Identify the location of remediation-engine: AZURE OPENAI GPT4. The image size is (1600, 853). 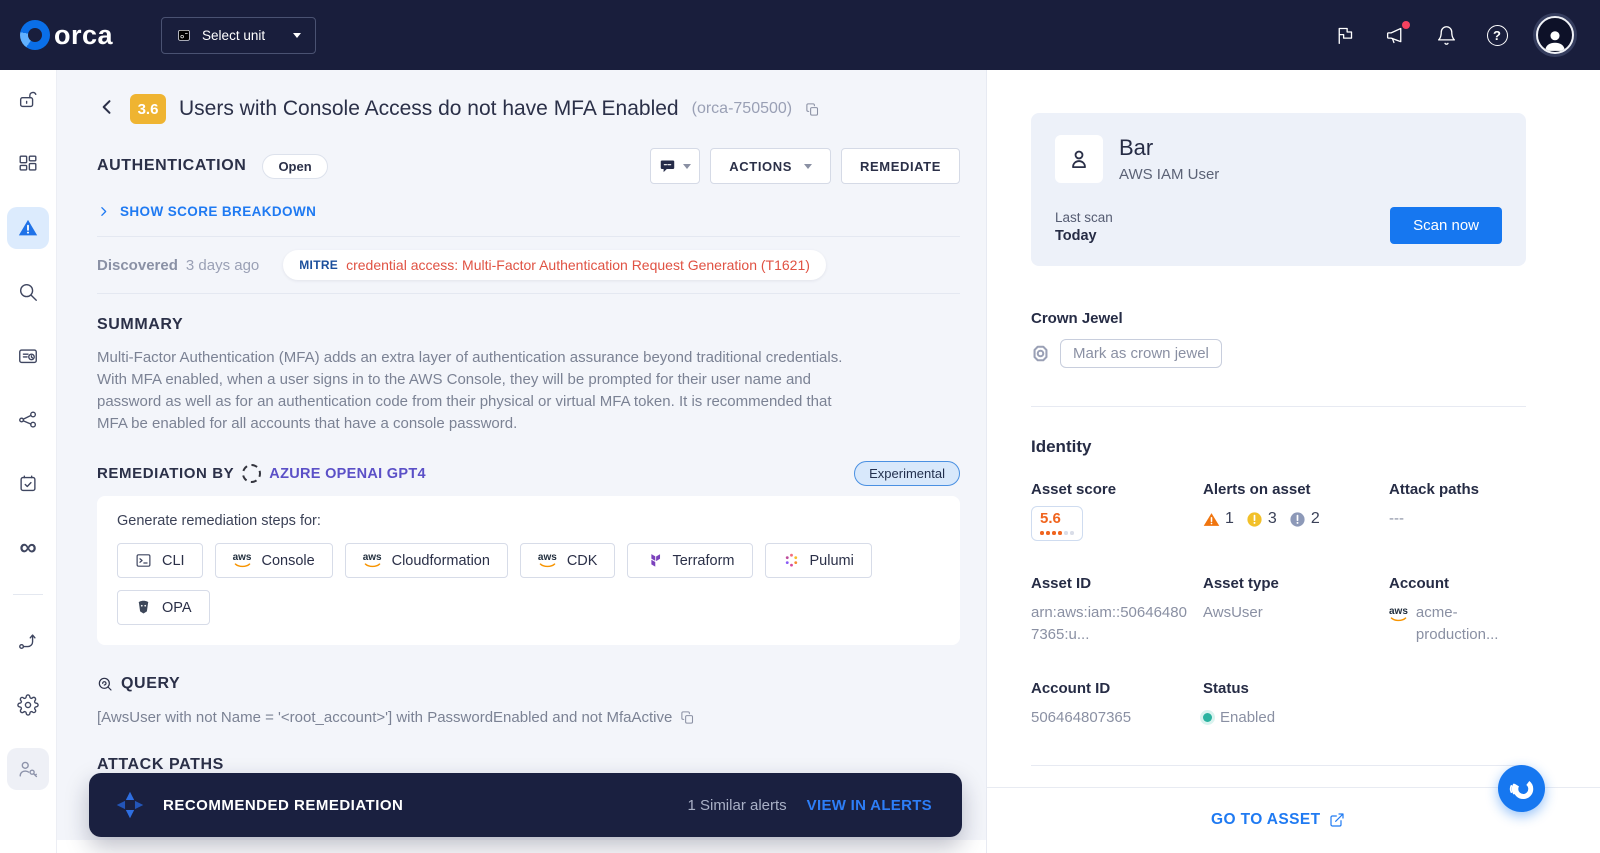
(347, 473).